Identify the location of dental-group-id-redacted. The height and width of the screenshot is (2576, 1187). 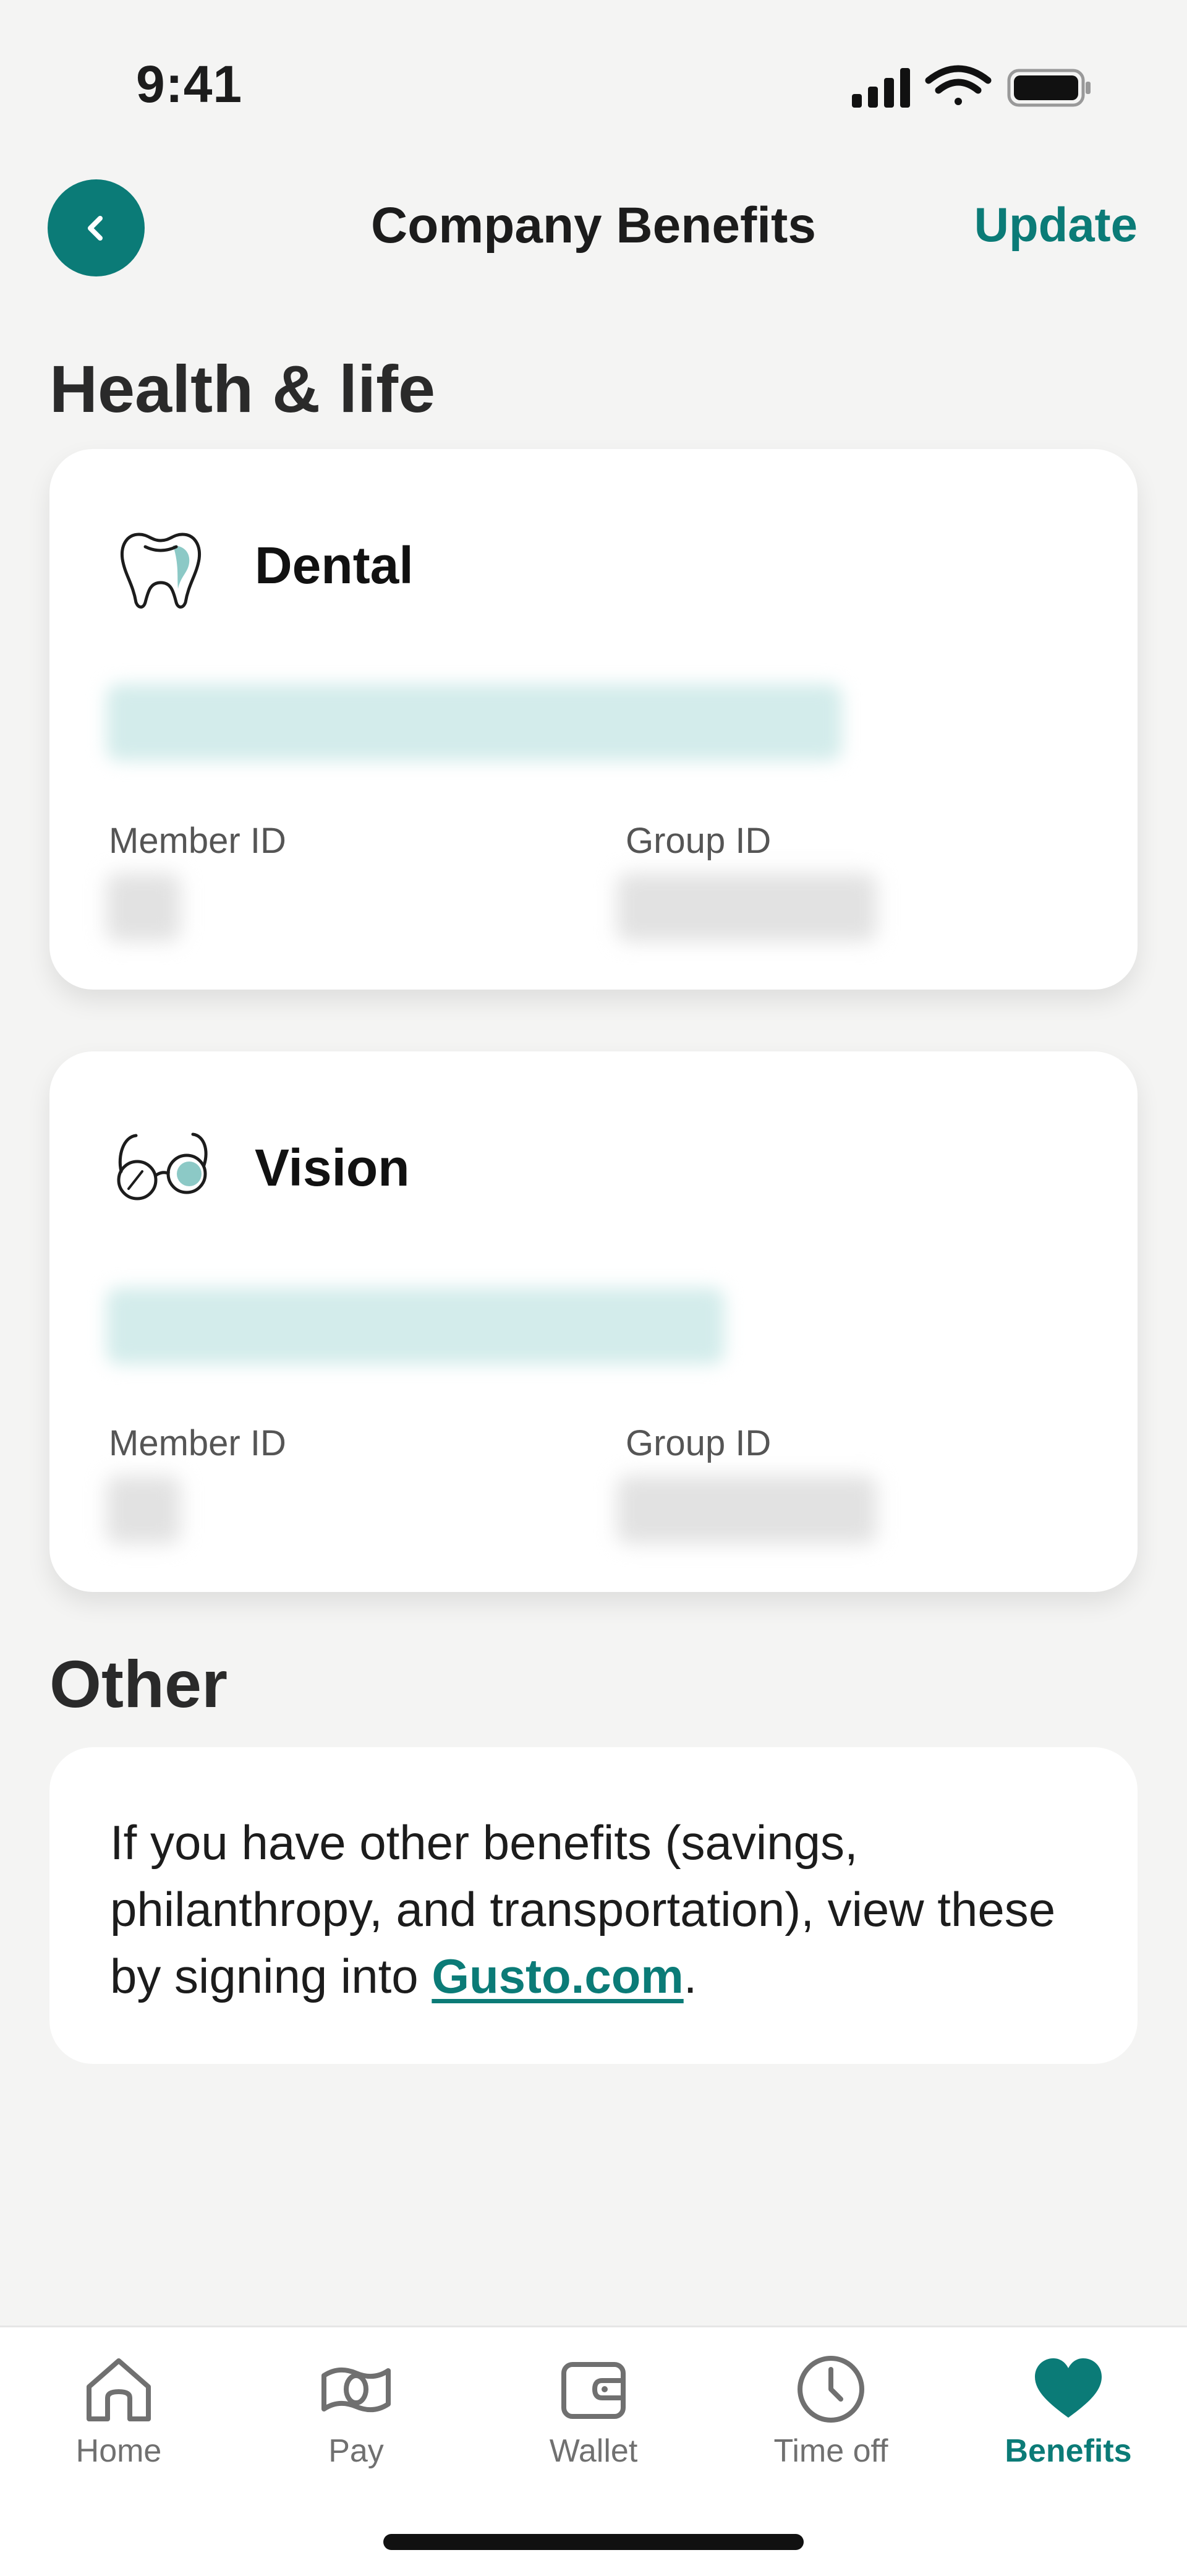
(747, 907).